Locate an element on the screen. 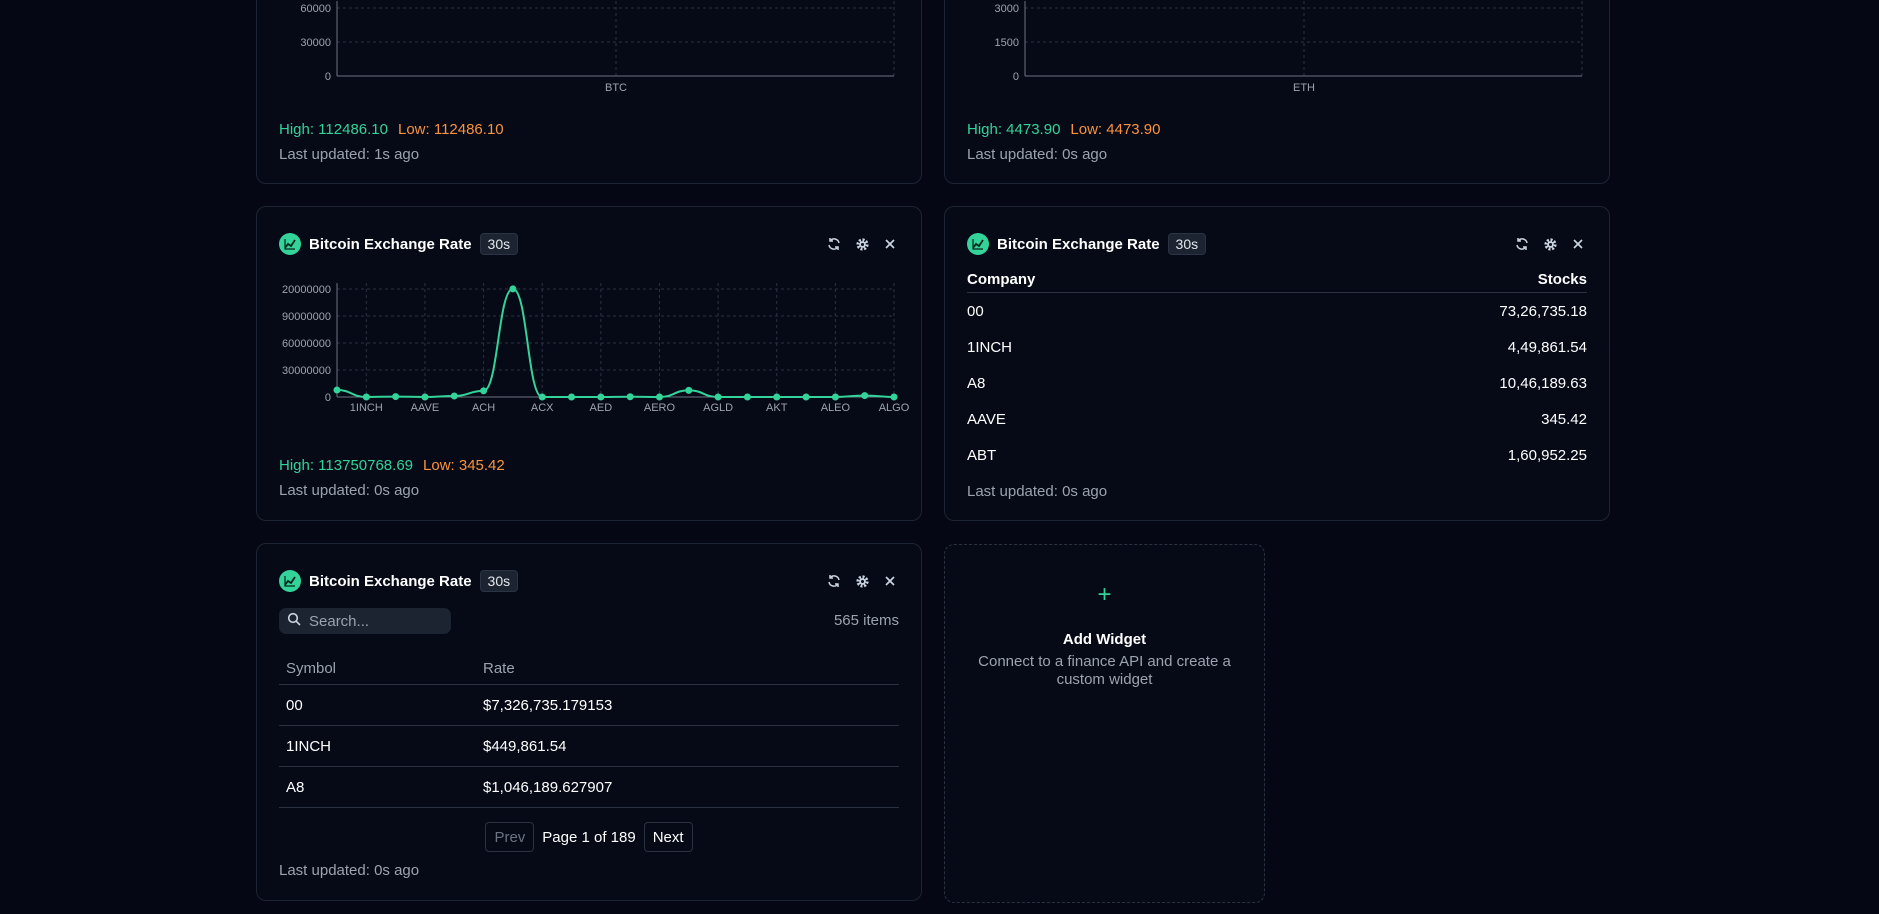 This screenshot has width=1879, height=914. table-row: A8 $1,046,189.627907 is located at coordinates (589, 787).